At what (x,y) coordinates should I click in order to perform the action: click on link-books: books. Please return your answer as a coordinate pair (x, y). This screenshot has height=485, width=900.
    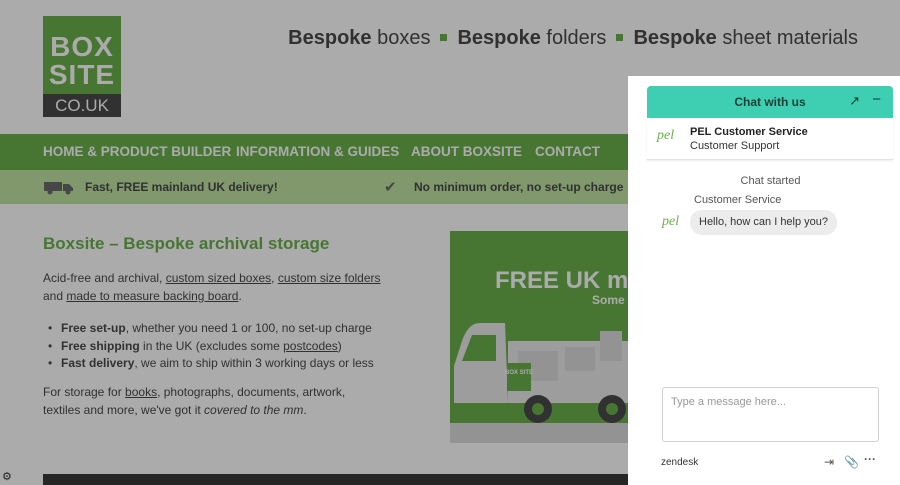
    Looking at the image, I should click on (141, 392).